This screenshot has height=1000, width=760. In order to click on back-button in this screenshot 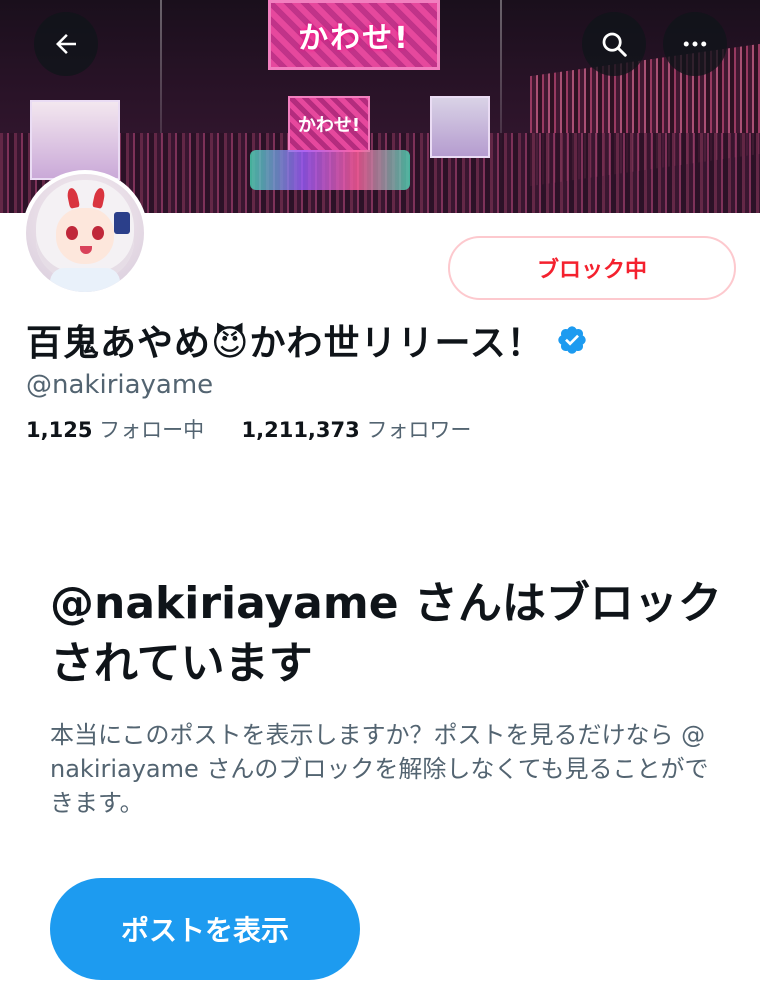, I will do `click(66, 44)`.